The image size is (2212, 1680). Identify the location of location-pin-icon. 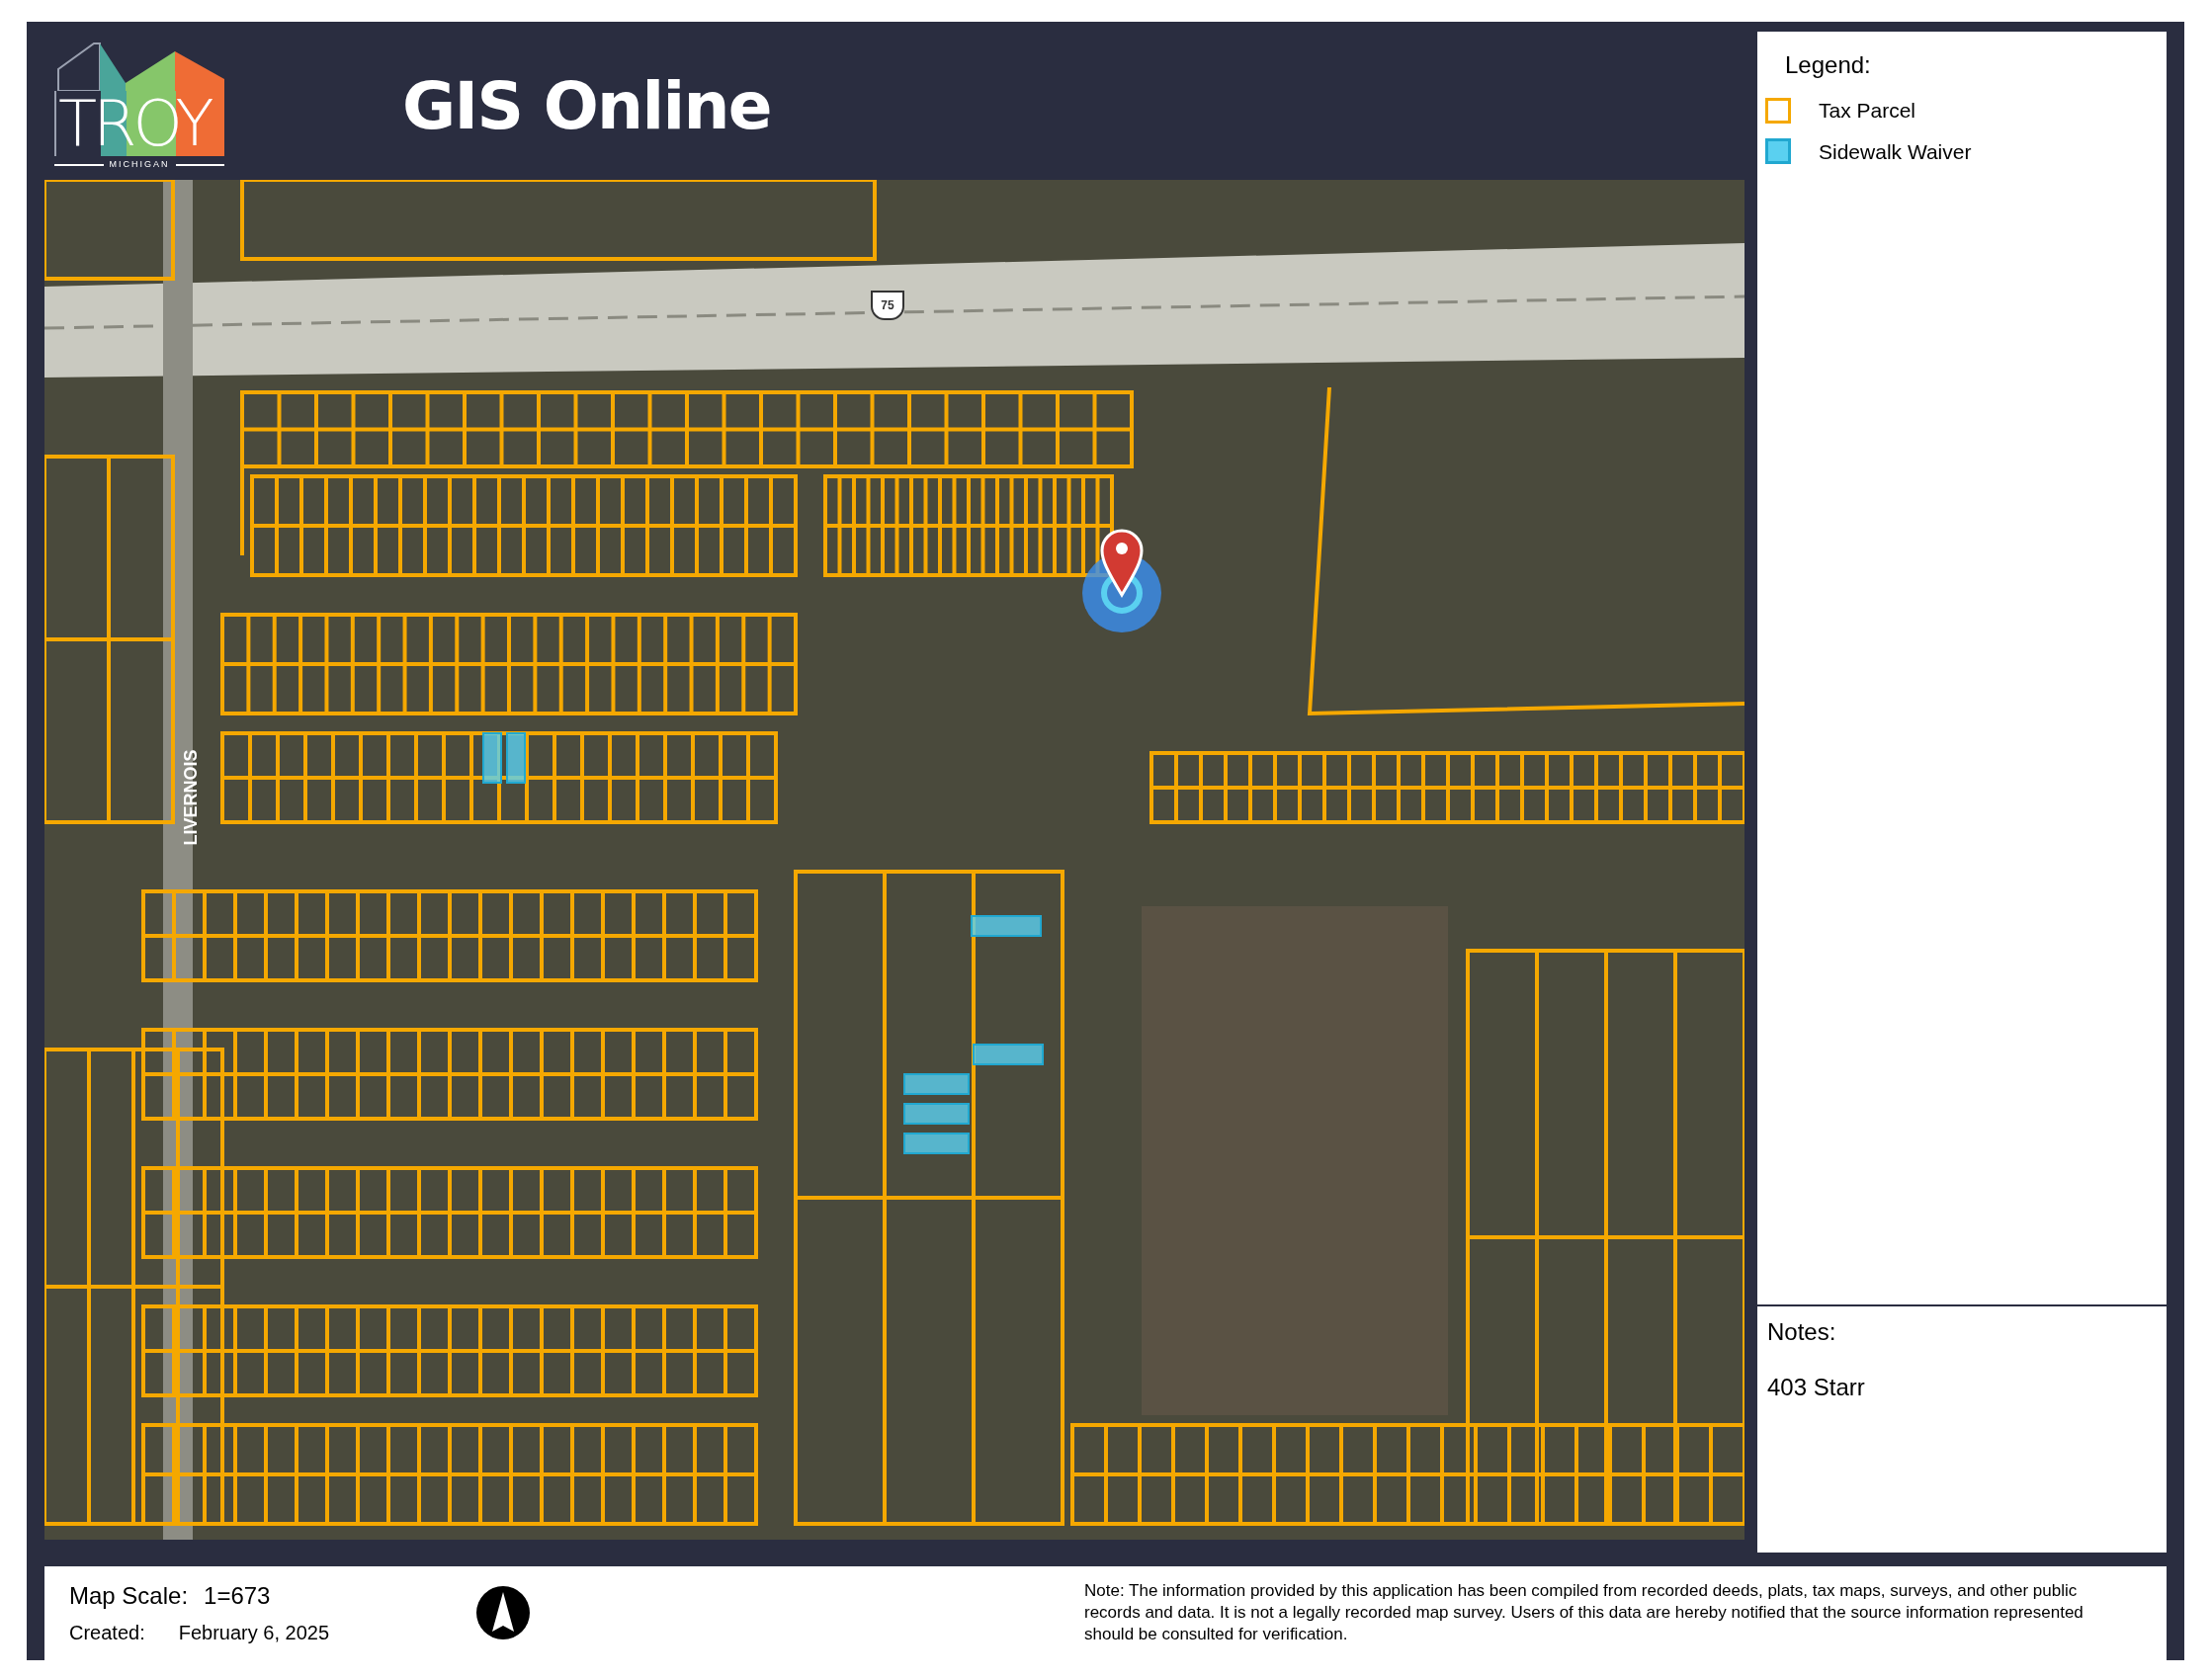
(1121, 580).